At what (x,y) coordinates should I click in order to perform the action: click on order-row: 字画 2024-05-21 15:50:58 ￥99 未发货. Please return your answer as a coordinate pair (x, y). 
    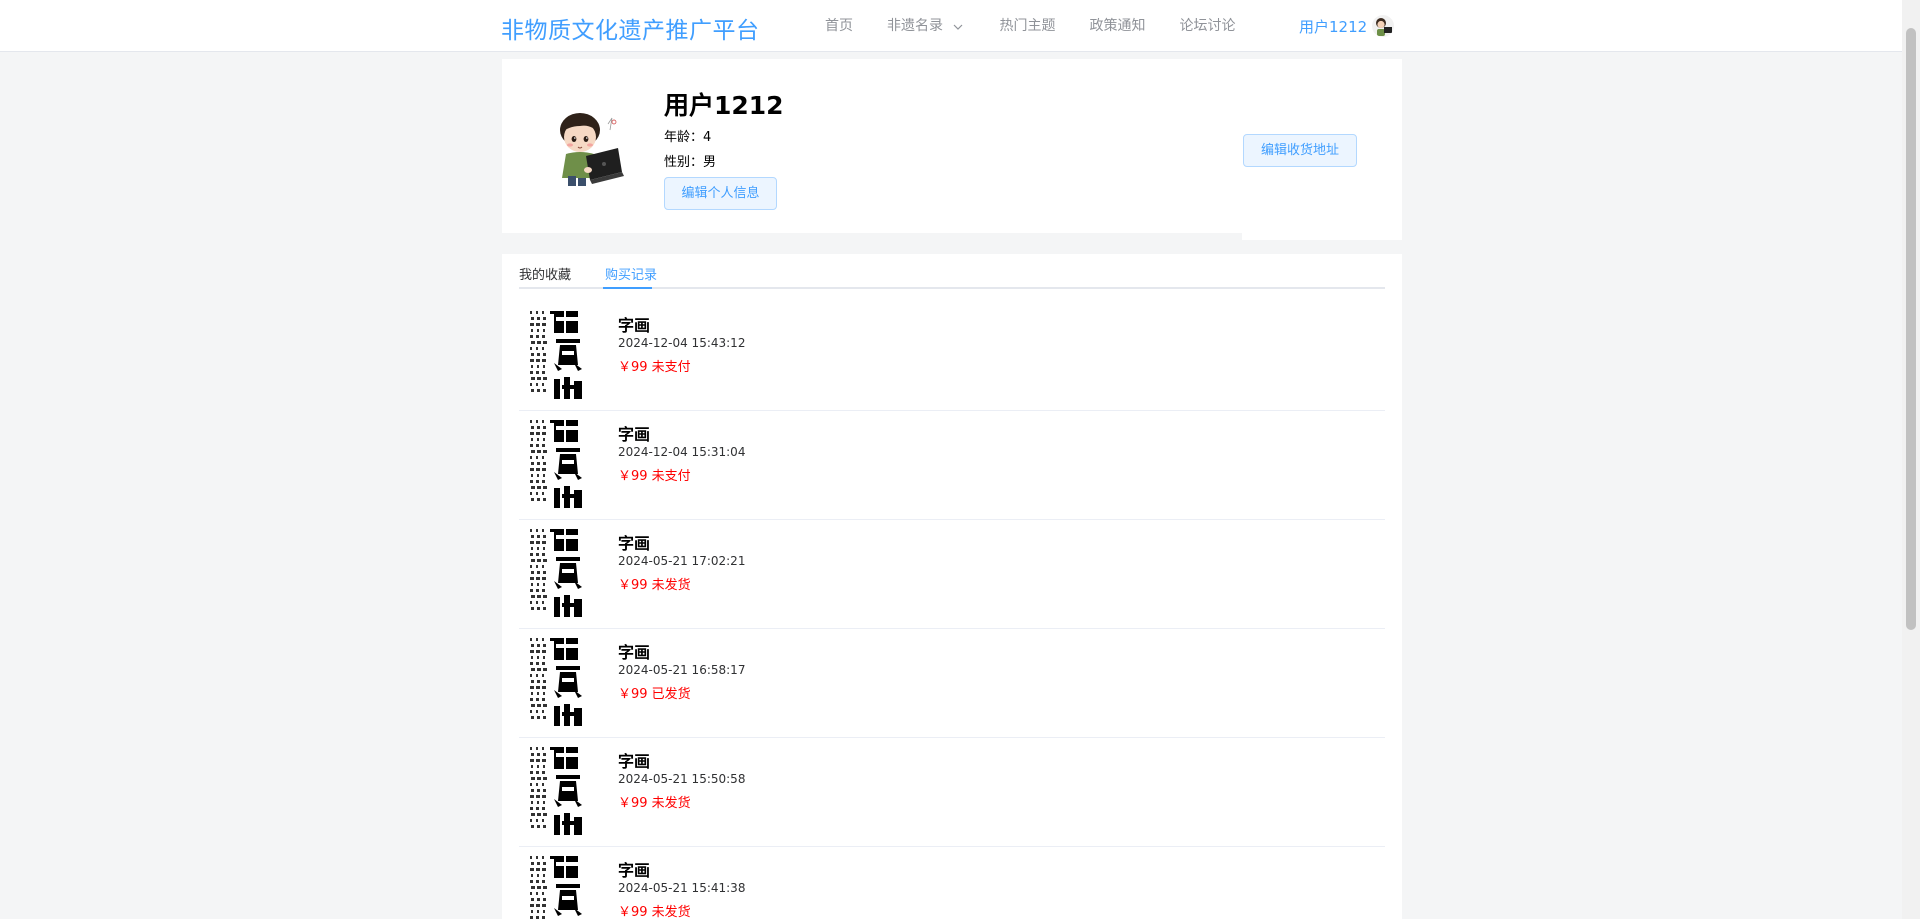
    Looking at the image, I should click on (952, 792).